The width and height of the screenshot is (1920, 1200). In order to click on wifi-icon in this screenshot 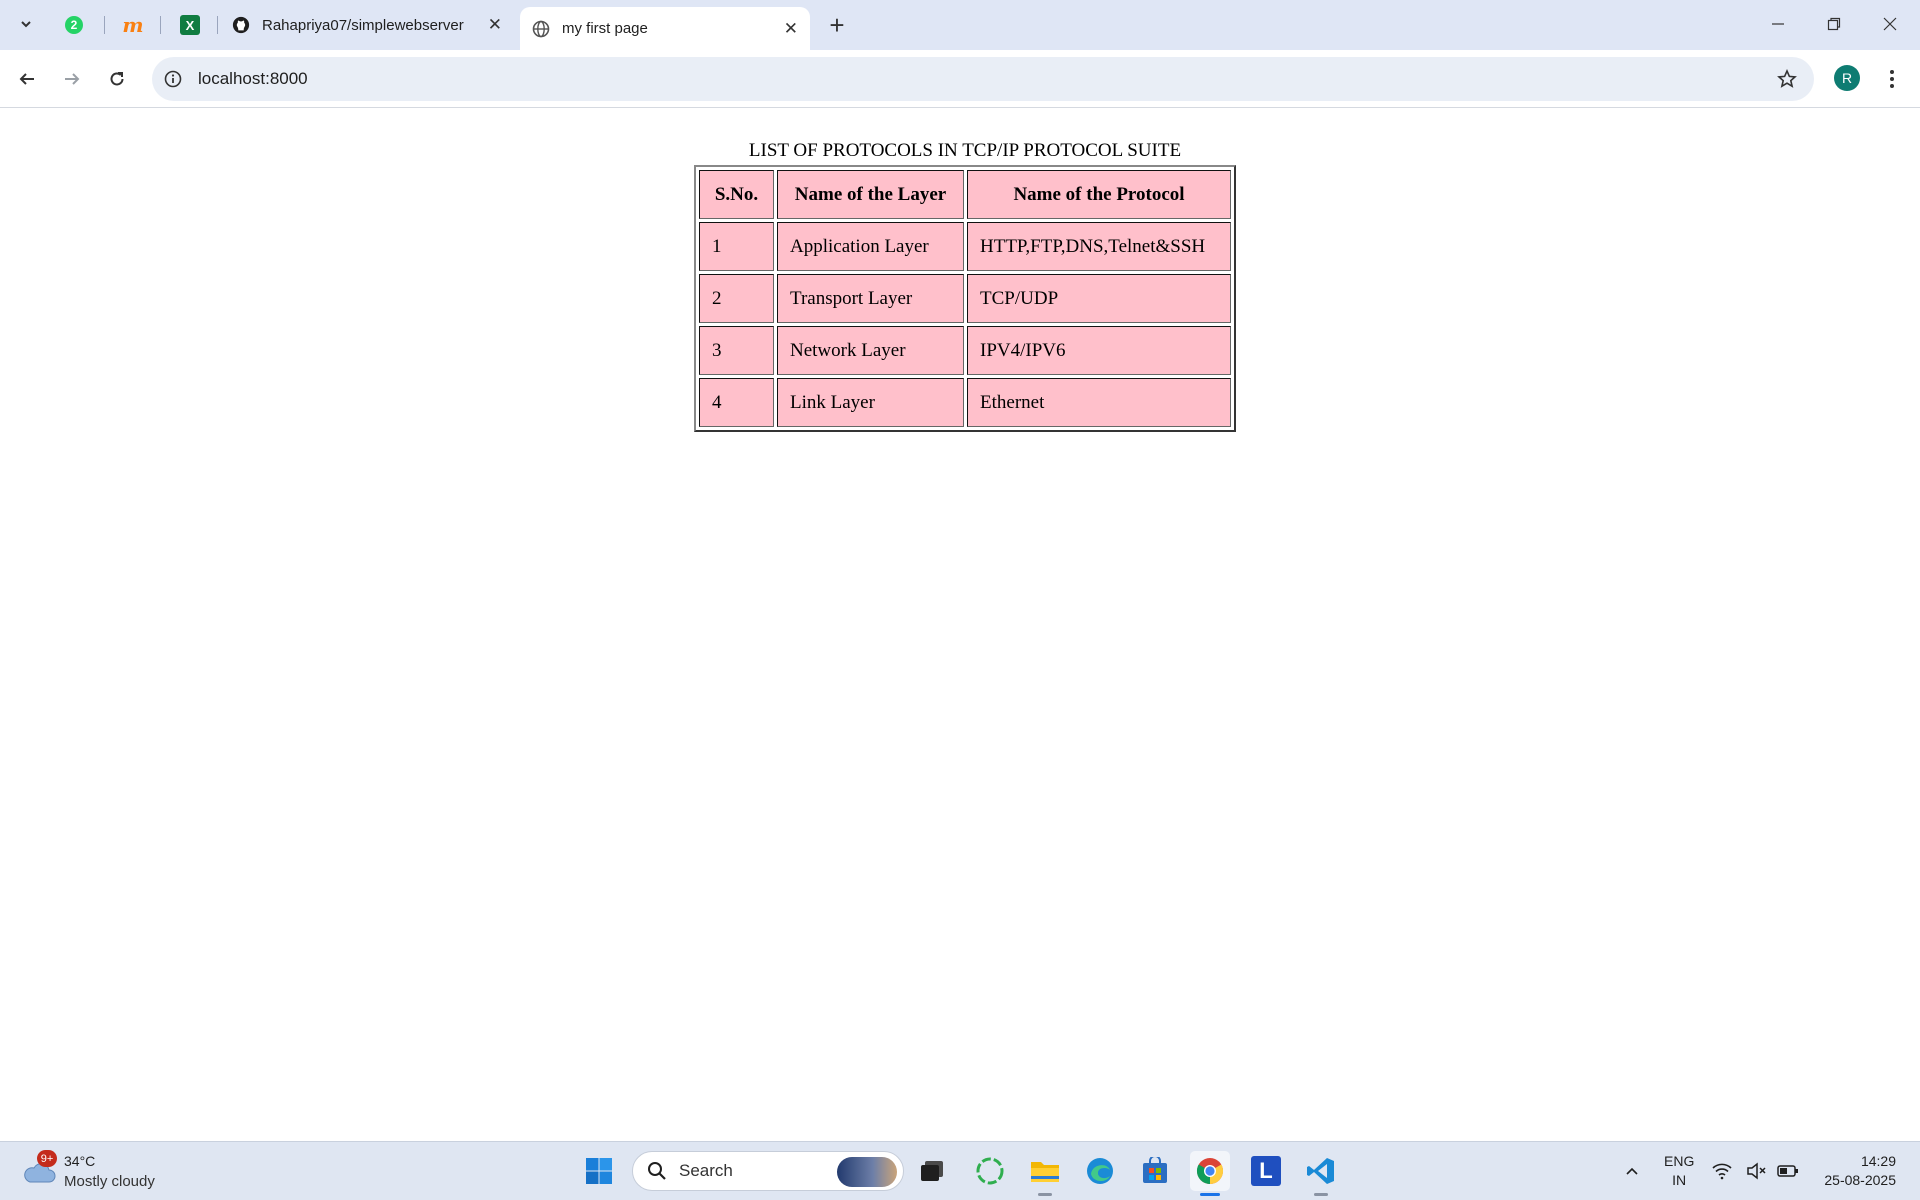, I will do `click(1722, 1171)`.